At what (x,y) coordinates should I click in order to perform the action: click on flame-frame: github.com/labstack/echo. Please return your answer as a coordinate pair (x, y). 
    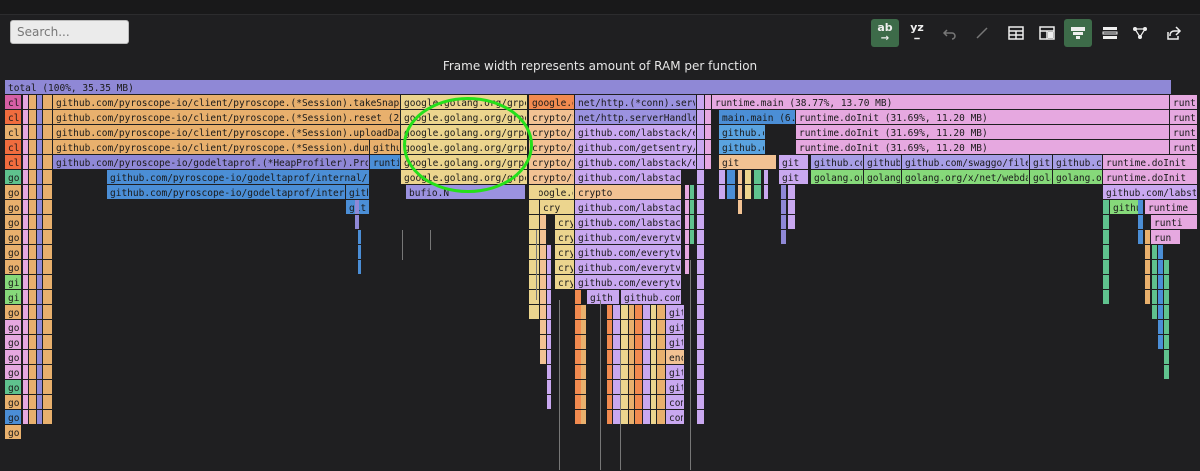
    Looking at the image, I should click on (645, 132).